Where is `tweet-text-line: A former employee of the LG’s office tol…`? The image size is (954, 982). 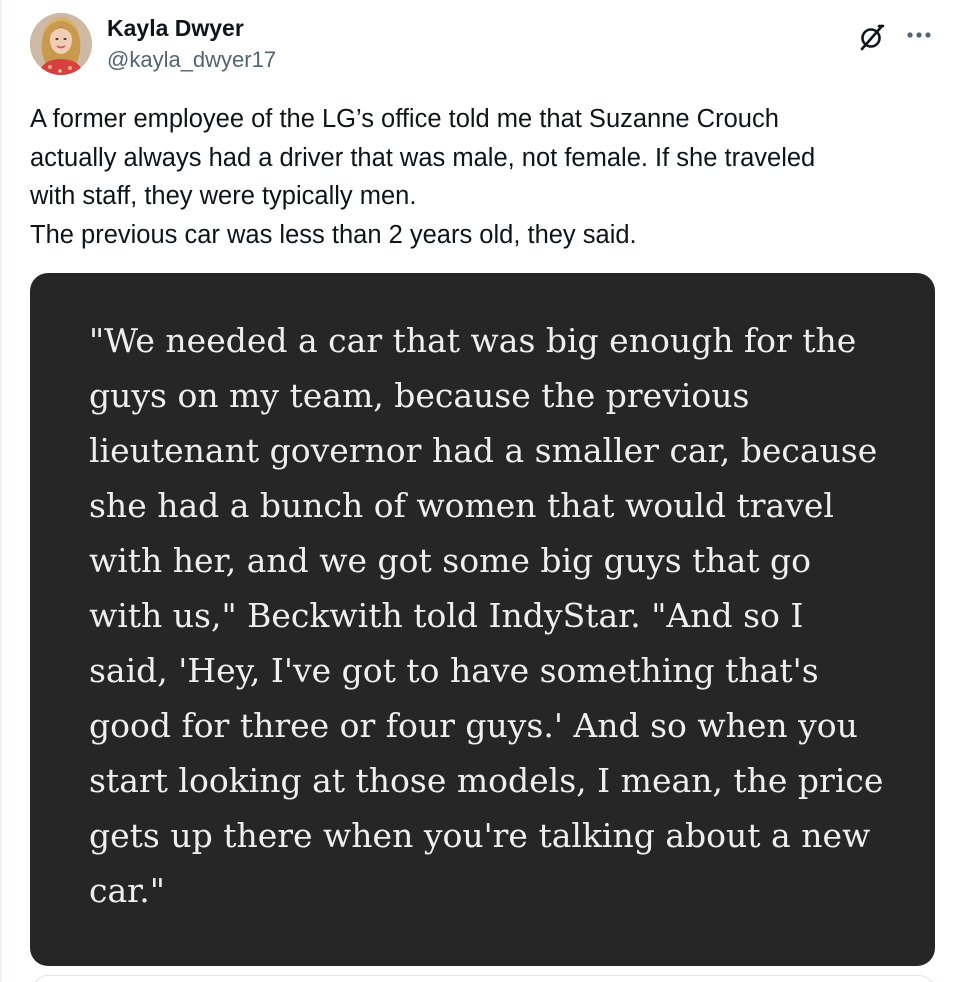
tweet-text-line: A former employee of the LG’s office tol… is located at coordinates (404, 119).